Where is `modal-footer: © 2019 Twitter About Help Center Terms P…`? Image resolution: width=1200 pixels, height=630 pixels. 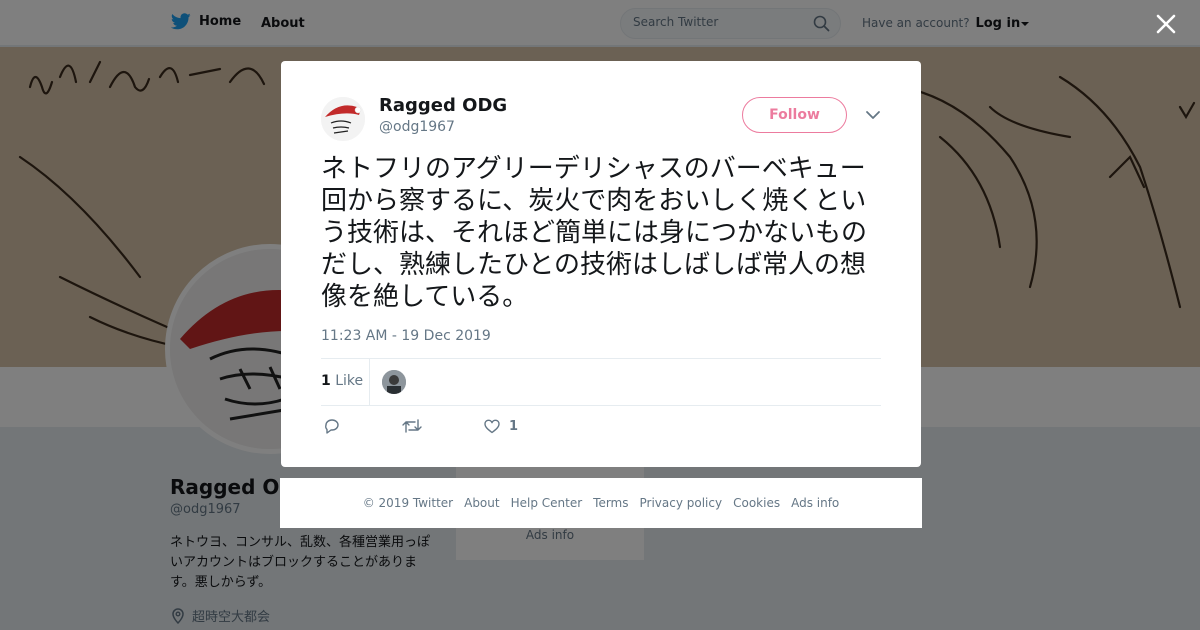
modal-footer: © 2019 Twitter About Help Center Terms P… is located at coordinates (601, 503).